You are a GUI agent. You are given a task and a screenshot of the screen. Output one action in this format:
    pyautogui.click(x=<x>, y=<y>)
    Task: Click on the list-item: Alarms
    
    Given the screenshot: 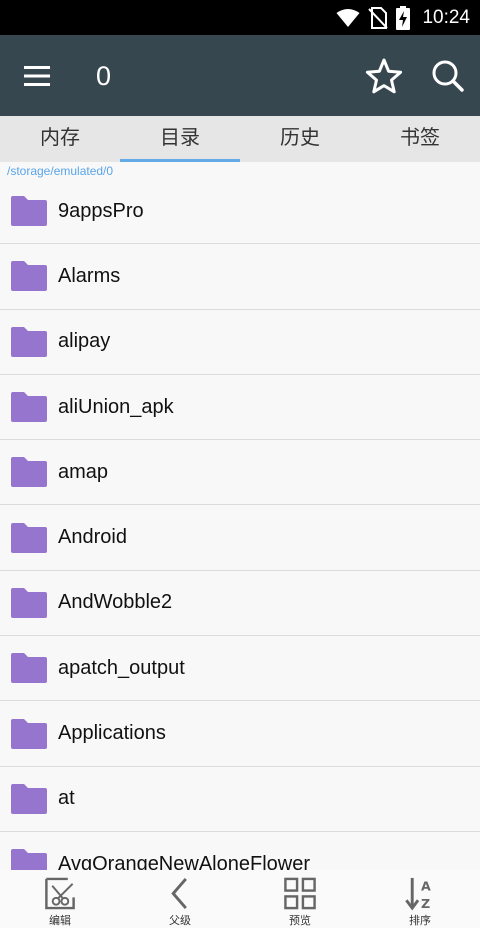 What is the action you would take?
    pyautogui.click(x=240, y=277)
    